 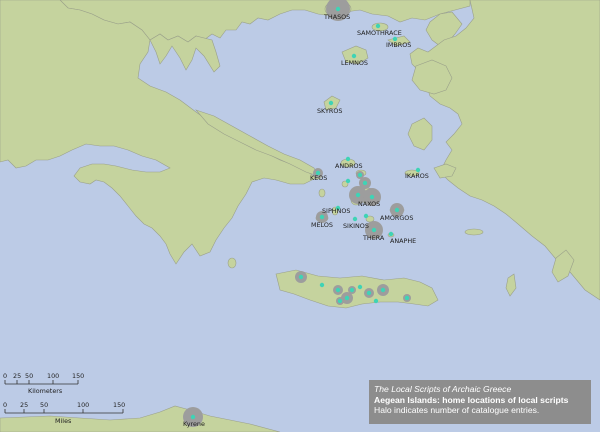 I want to click on site-thera, so click(x=374, y=230).